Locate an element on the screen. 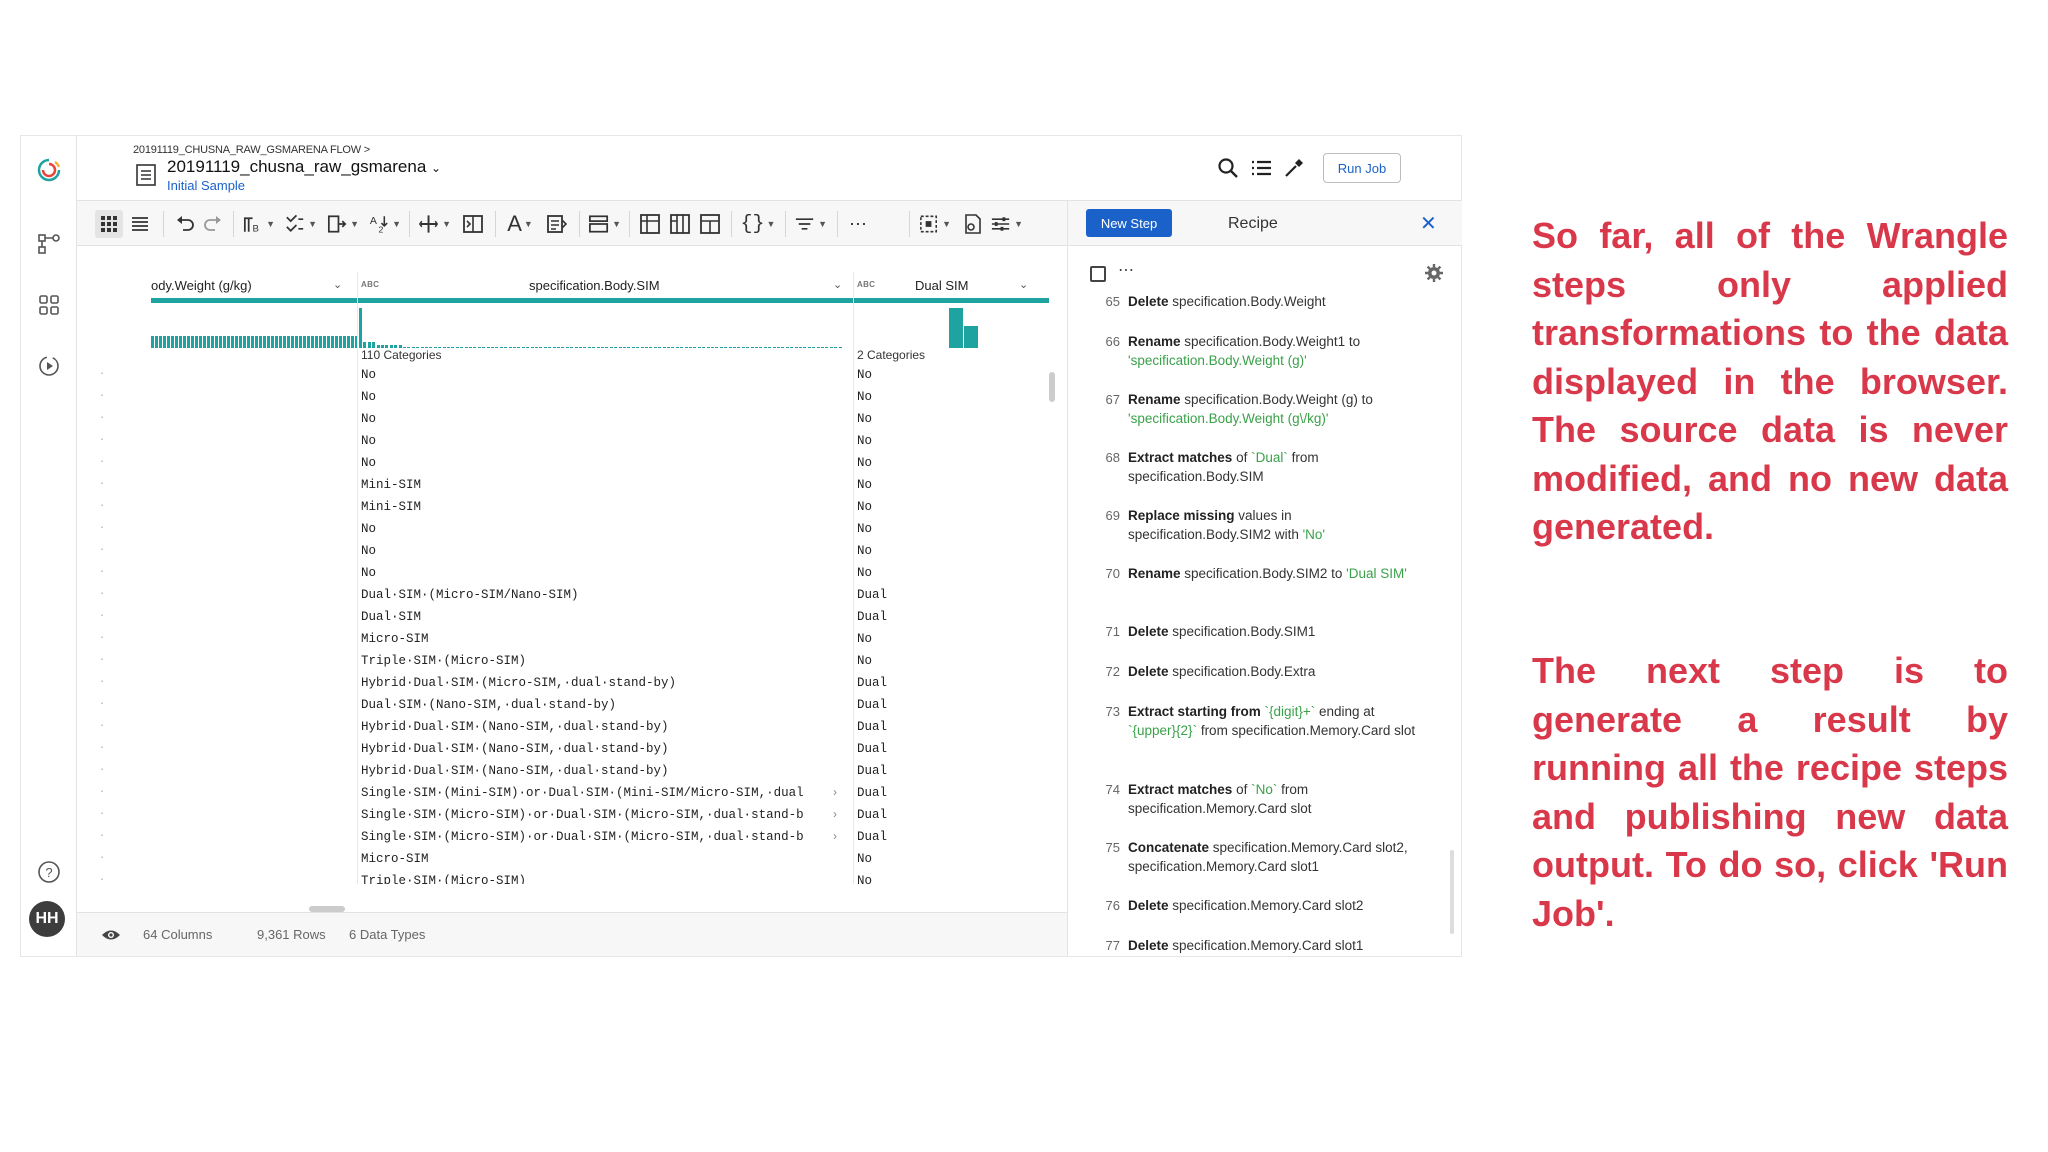  column-header-sim: specification.Body.SIM is located at coordinates (649, 285).